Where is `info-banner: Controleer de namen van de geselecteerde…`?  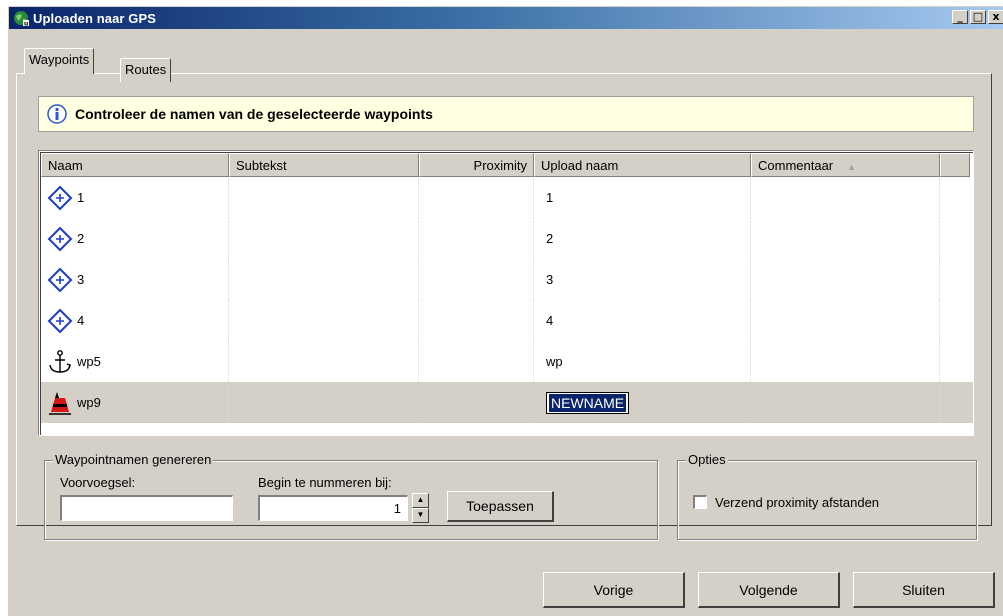
info-banner: Controleer de namen van de geselecteerde… is located at coordinates (506, 114).